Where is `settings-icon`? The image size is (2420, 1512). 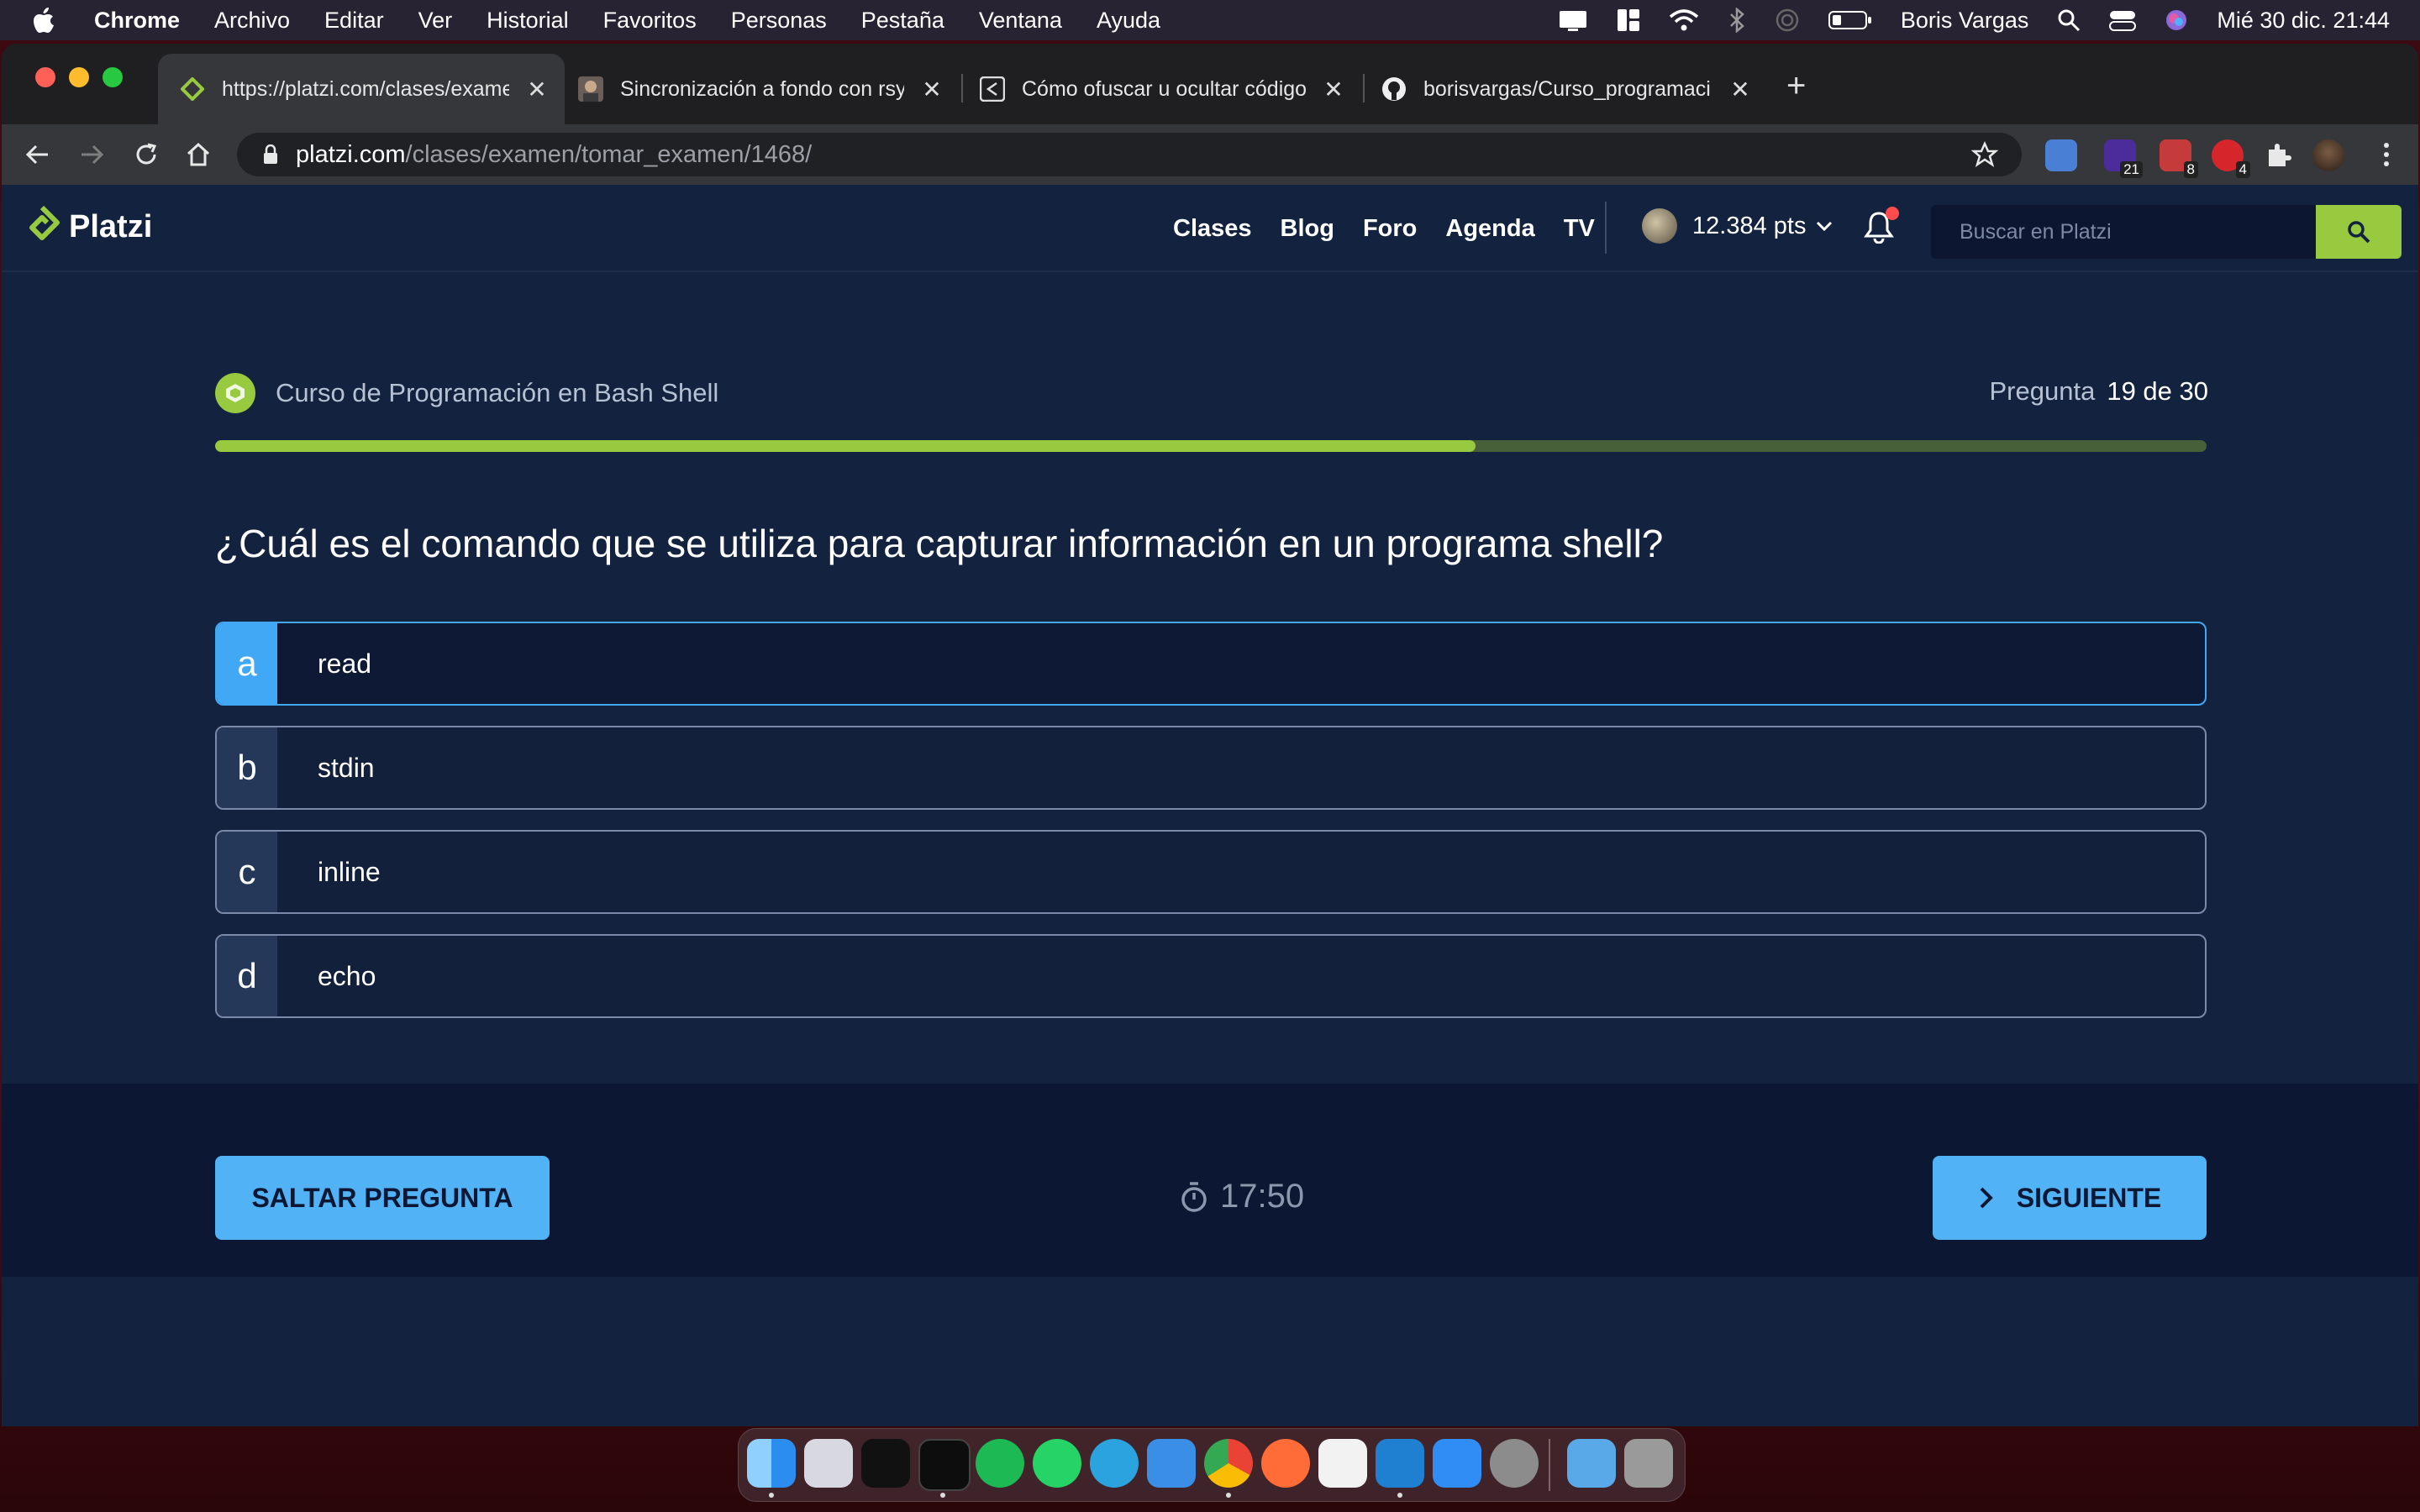
settings-icon is located at coordinates (1514, 1463).